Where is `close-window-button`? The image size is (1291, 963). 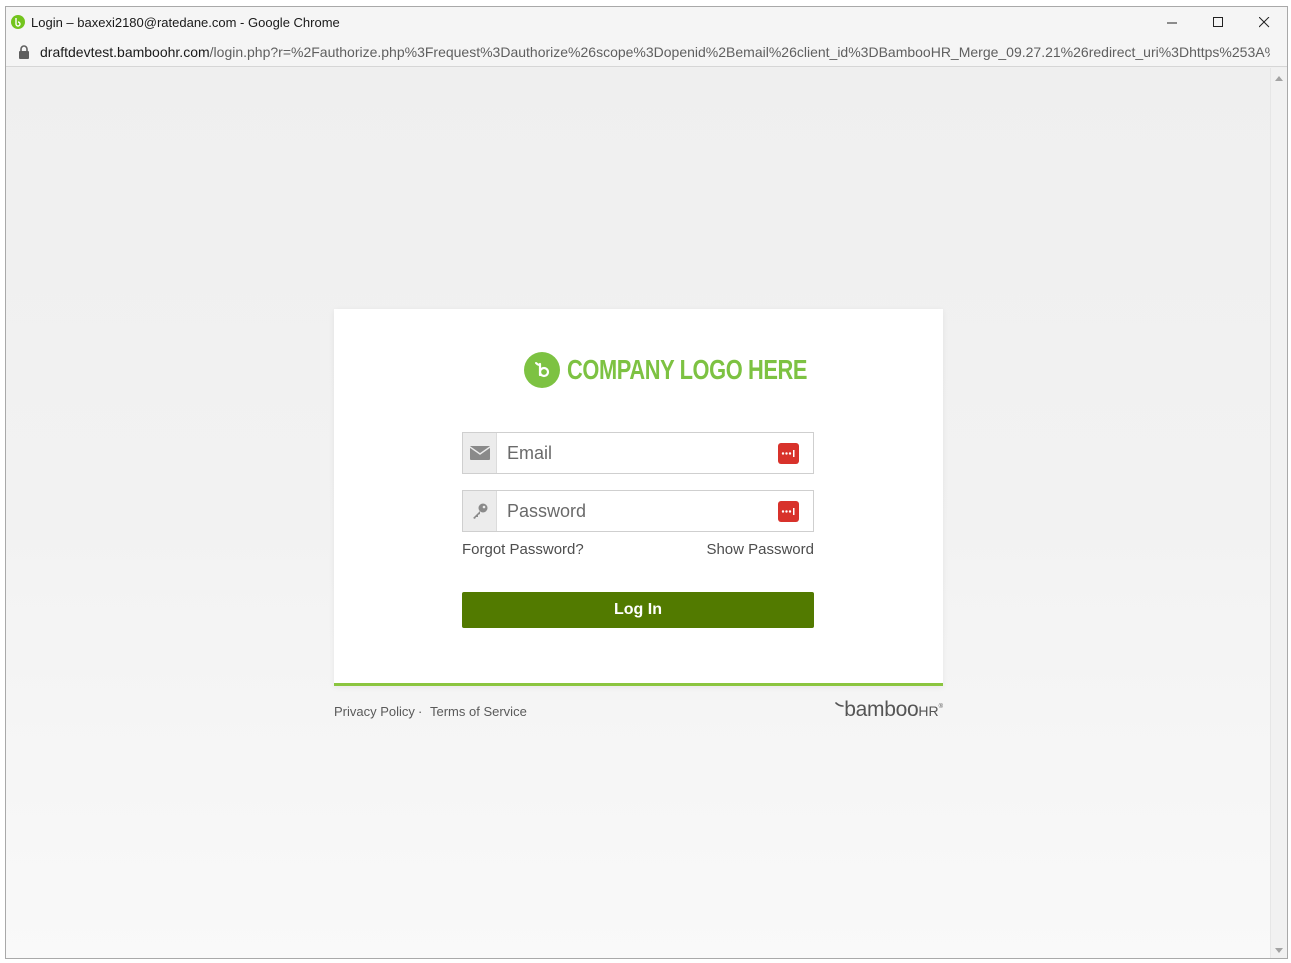 close-window-button is located at coordinates (1264, 22).